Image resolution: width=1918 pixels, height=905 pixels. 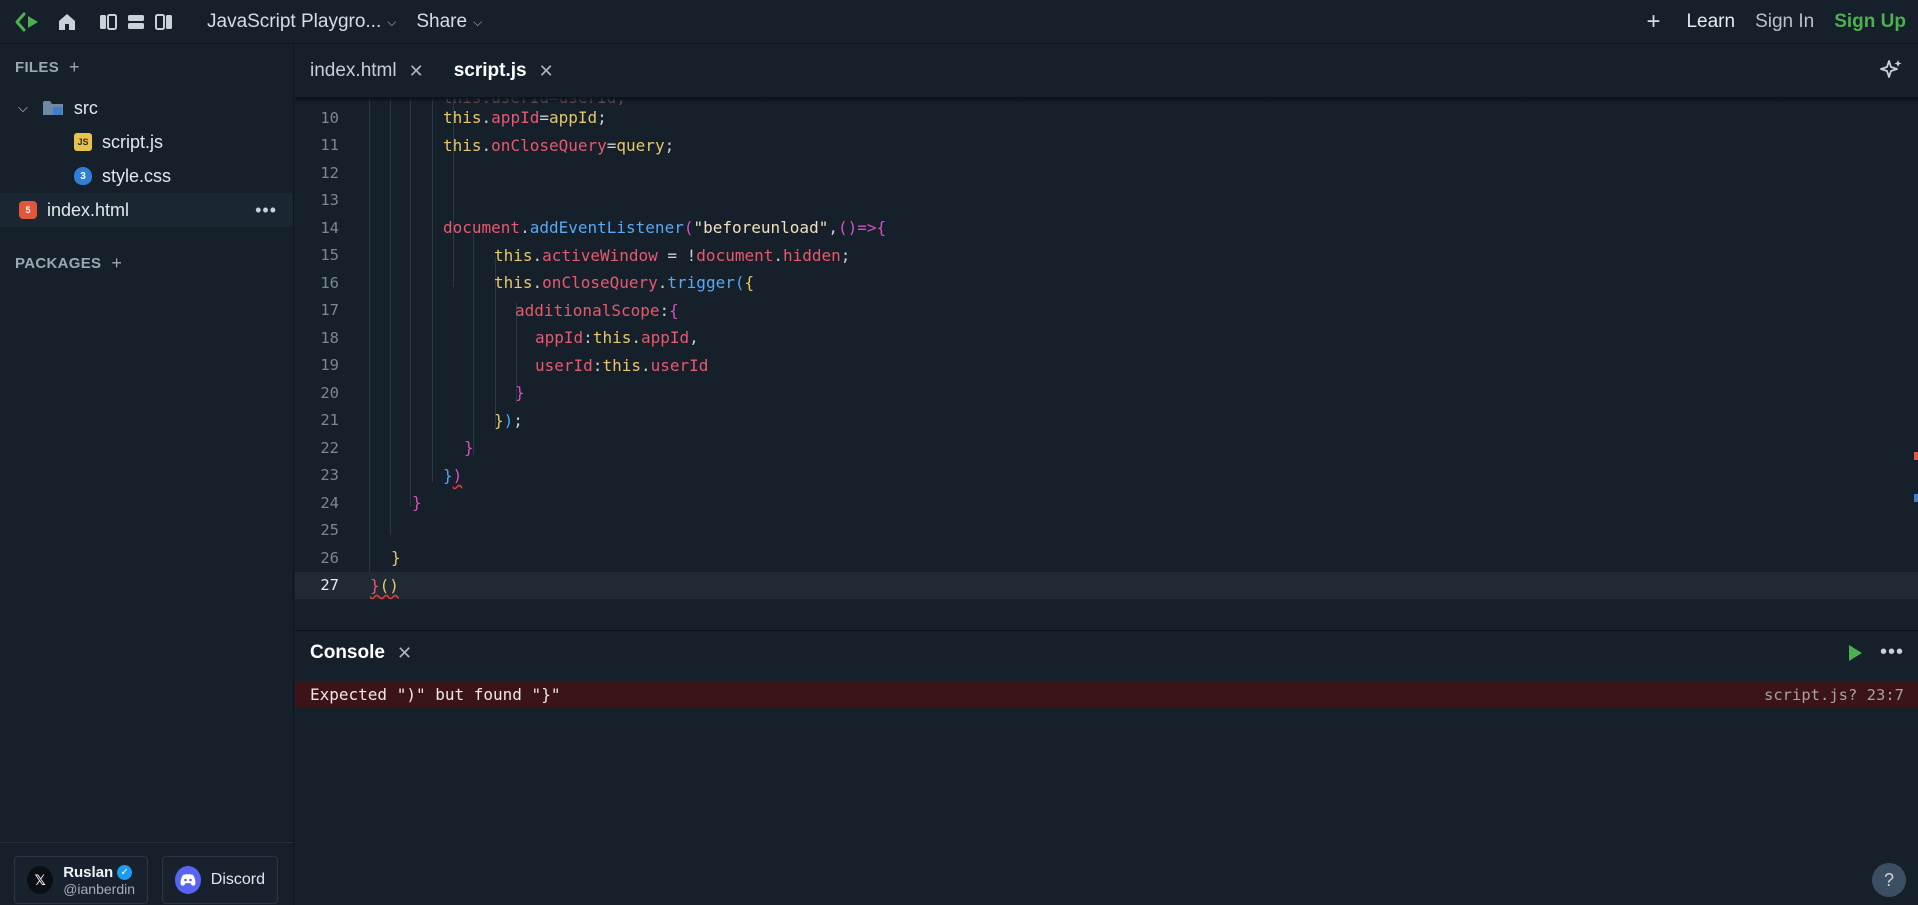 I want to click on layout-switcher, so click(x=136, y=22).